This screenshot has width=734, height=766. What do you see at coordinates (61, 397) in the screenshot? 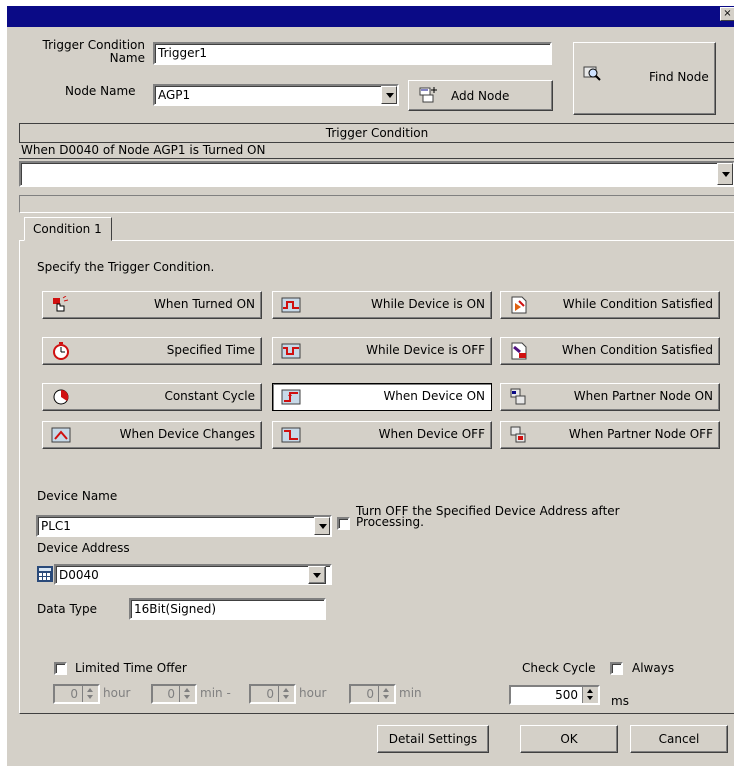
I see `cycle-clock-icon` at bounding box center [61, 397].